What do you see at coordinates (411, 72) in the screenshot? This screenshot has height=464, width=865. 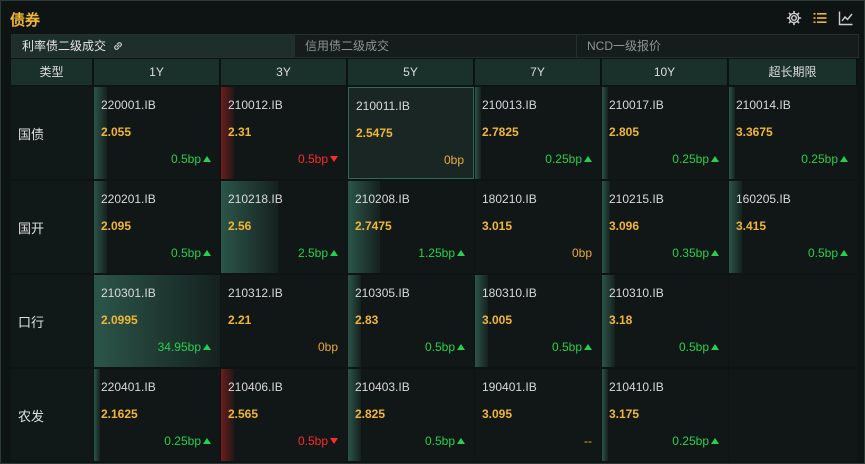 I see `column-header: 5Y` at bounding box center [411, 72].